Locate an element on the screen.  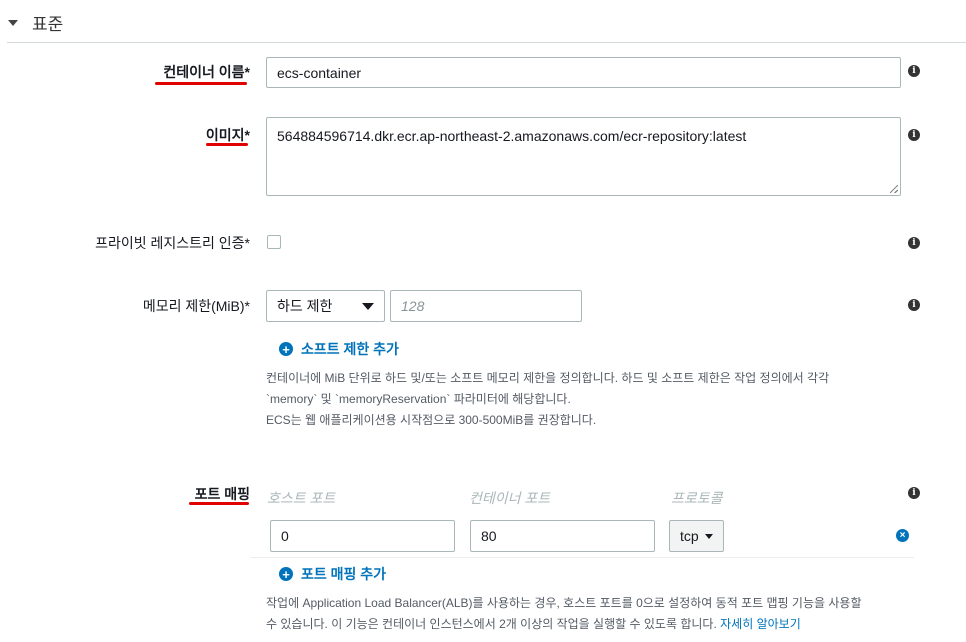
protocol-select: tcp is located at coordinates (696, 536).